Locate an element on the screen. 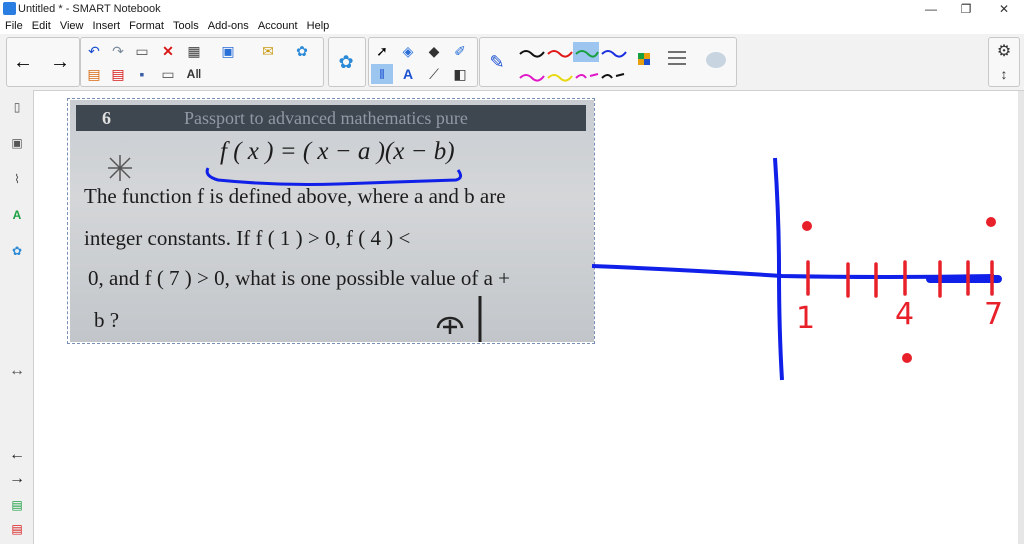 The width and height of the screenshot is (1024, 544). label-4: 4 is located at coordinates (904, 314).